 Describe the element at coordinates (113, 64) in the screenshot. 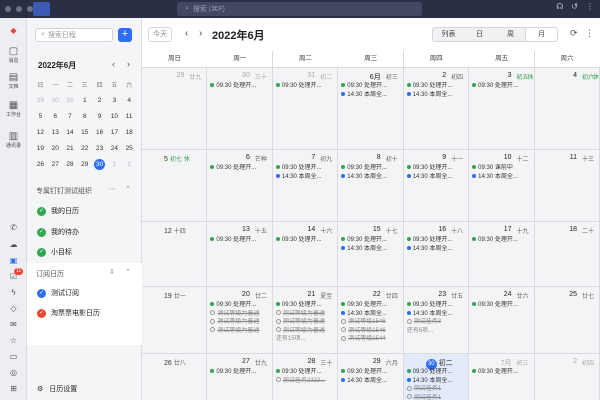

I see `mini-prev-icon: ‹` at that location.